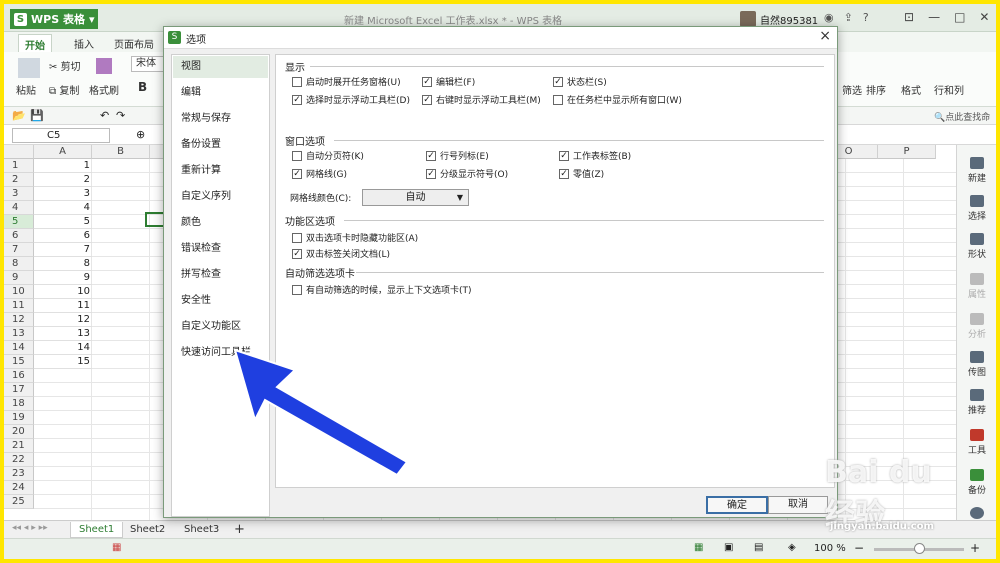 This screenshot has height=563, width=1000. What do you see at coordinates (457, 155) in the screenshot?
I see `option-checkbox: ✓ 行号列标(E)` at bounding box center [457, 155].